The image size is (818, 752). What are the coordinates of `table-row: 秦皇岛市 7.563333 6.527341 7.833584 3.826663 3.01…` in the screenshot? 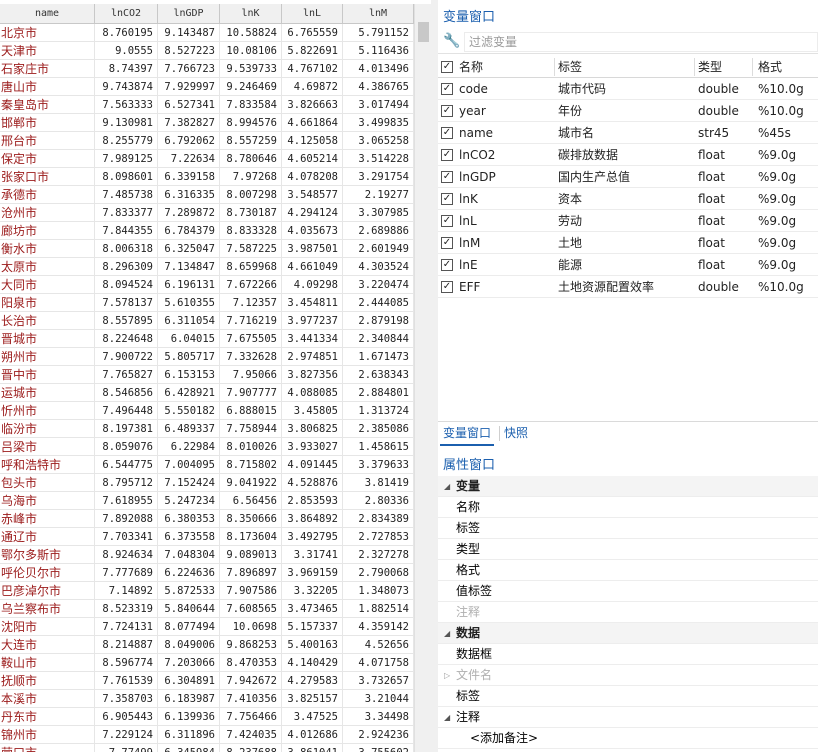 It's located at (207, 105).